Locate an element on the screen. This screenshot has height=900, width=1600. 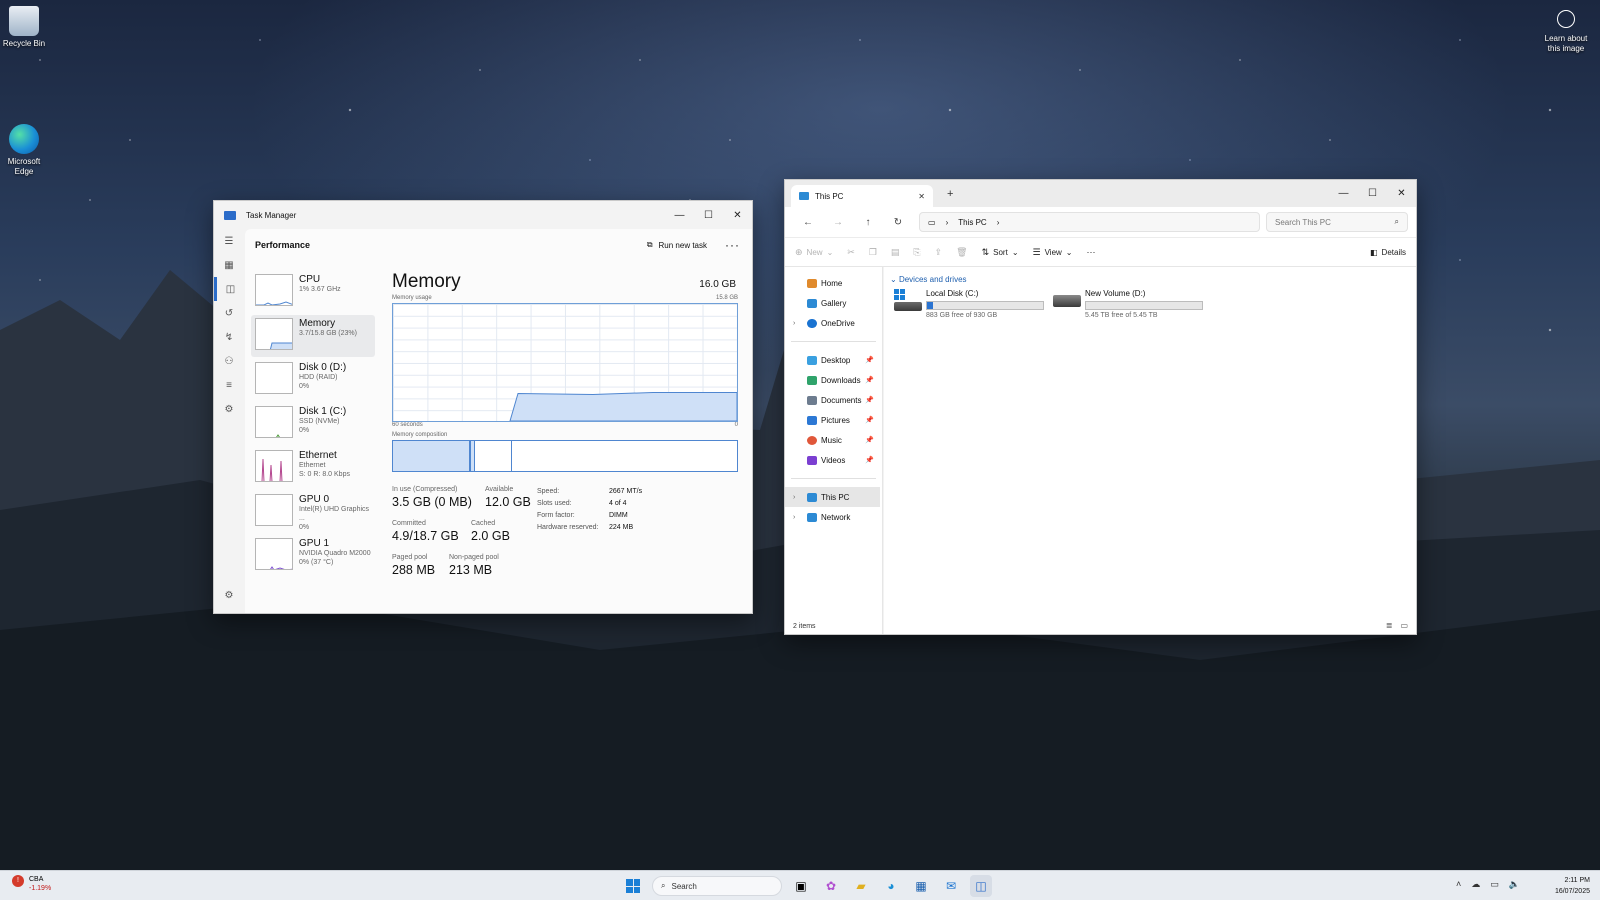
chevron-up-icon: ˄ is located at coordinates (1458, 884).